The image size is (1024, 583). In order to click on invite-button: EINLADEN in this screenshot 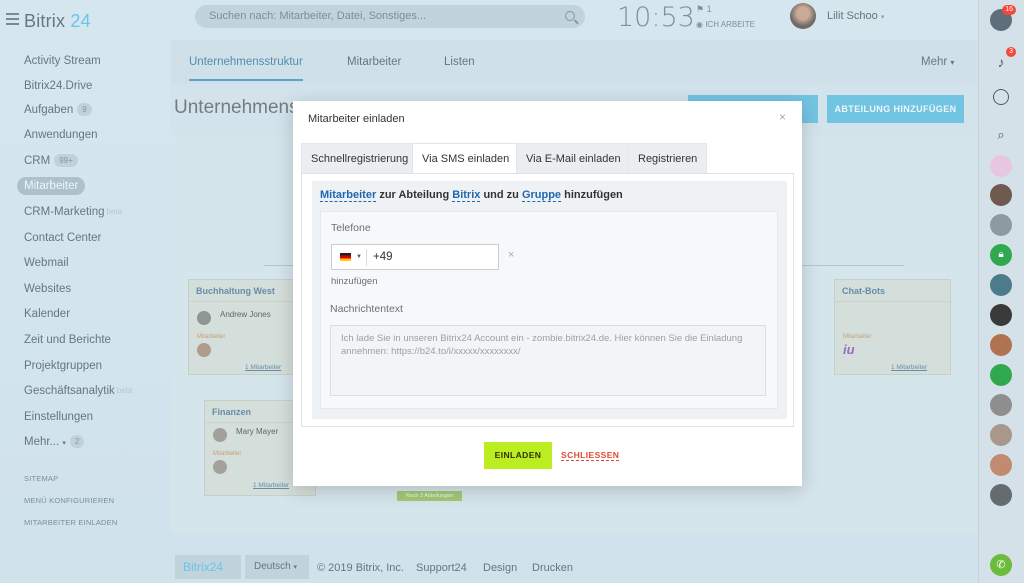, I will do `click(518, 455)`.